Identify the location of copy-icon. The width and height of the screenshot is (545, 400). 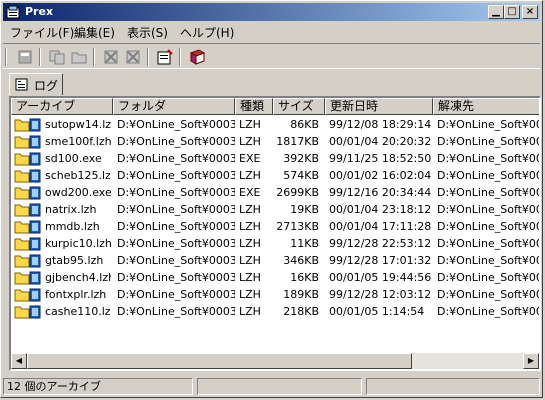
(57, 57).